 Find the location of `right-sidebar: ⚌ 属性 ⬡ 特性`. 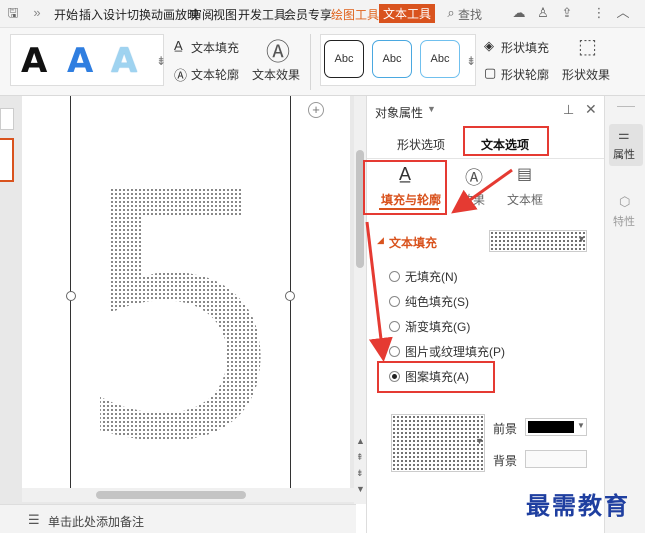

right-sidebar: ⚌ 属性 ⬡ 特性 is located at coordinates (624, 314).